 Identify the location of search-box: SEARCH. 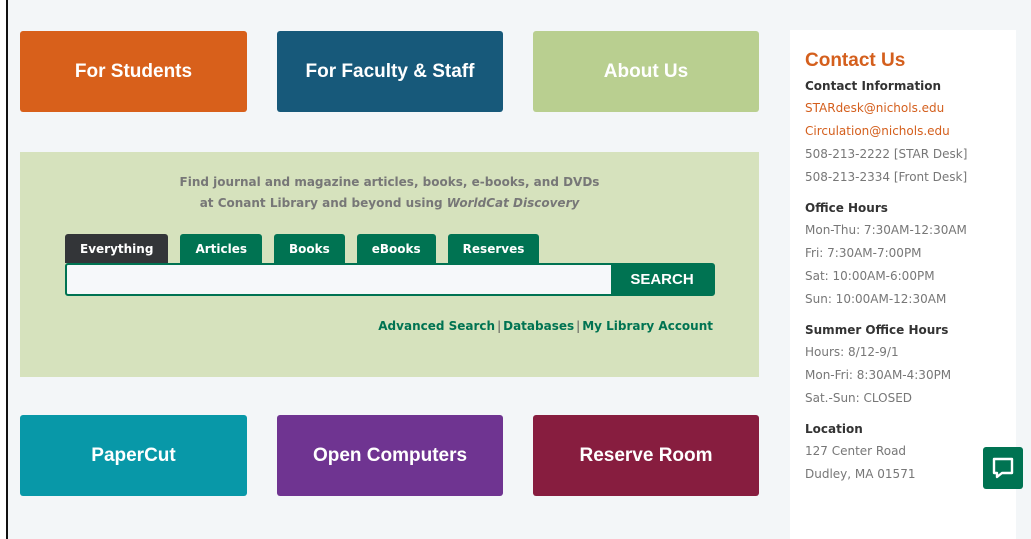
(390, 279).